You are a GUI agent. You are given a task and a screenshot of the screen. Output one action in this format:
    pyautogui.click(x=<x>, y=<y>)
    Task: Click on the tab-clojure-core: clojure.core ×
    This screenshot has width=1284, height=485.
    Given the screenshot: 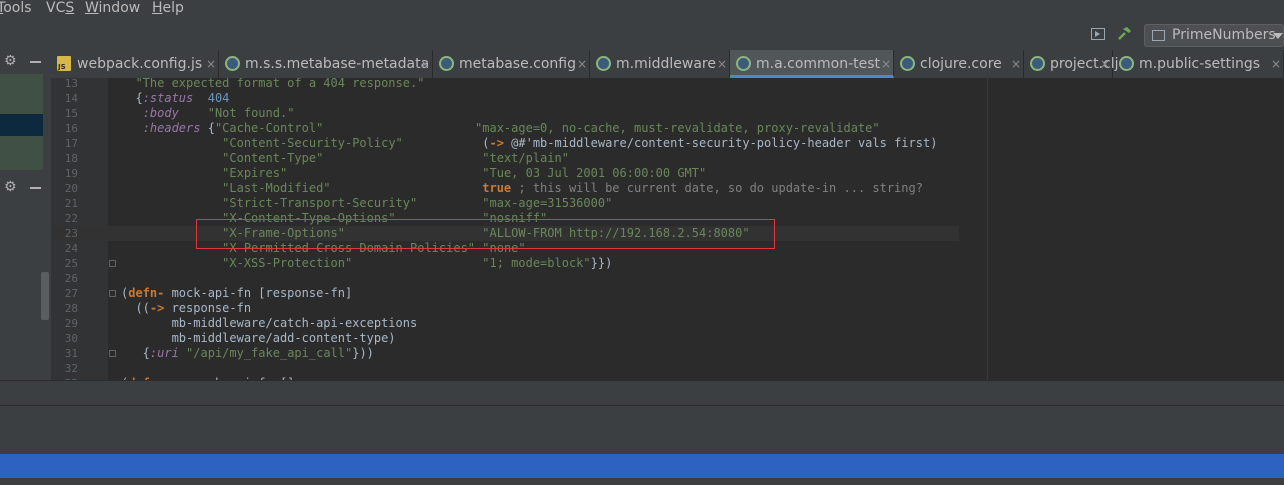 What is the action you would take?
    pyautogui.click(x=959, y=64)
    